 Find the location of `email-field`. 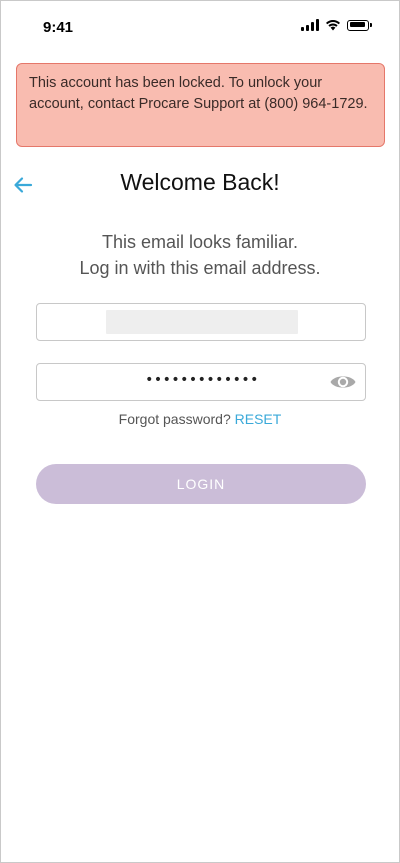

email-field is located at coordinates (201, 322).